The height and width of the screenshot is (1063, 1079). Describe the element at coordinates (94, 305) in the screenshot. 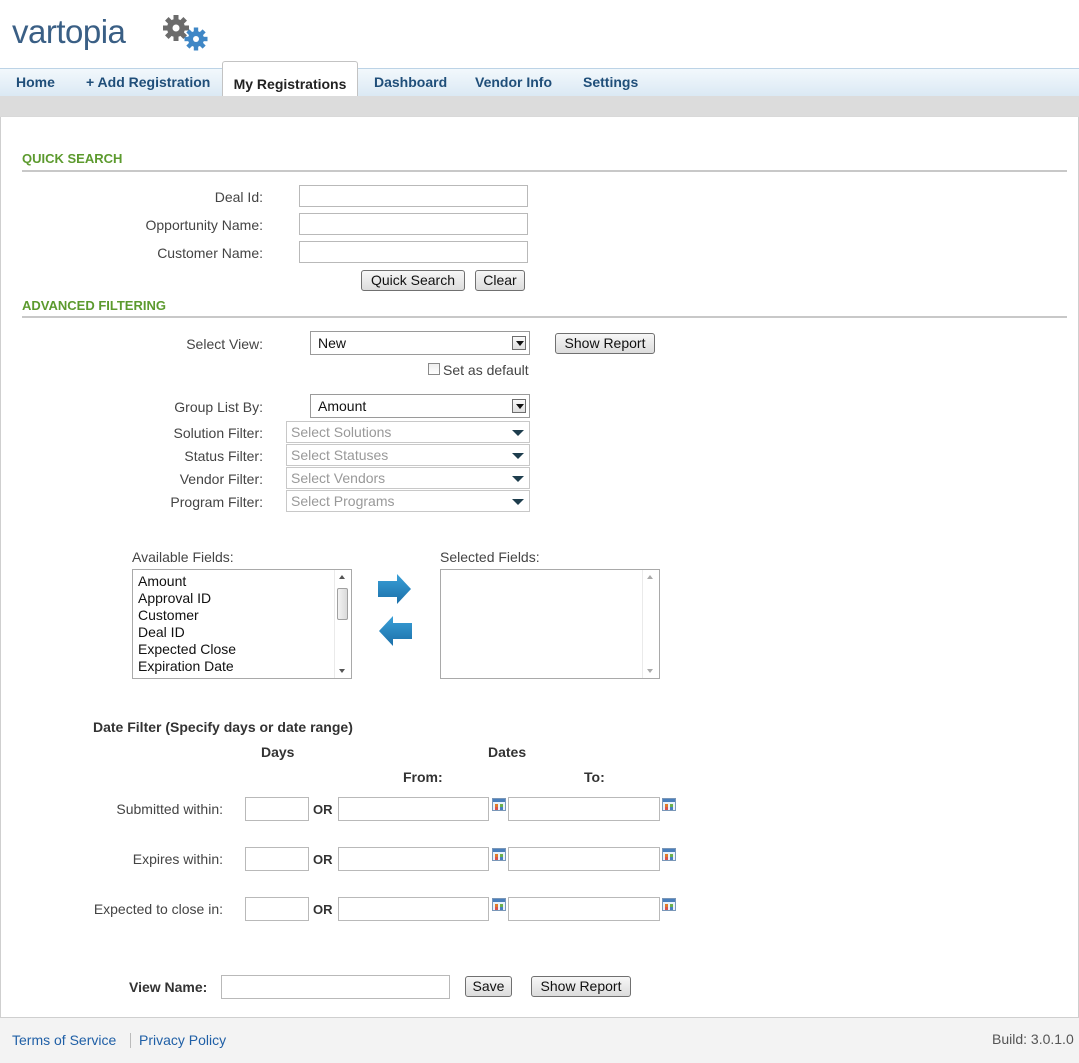

I see `advanced-filtering-title: ADVANCED FILTERING` at that location.